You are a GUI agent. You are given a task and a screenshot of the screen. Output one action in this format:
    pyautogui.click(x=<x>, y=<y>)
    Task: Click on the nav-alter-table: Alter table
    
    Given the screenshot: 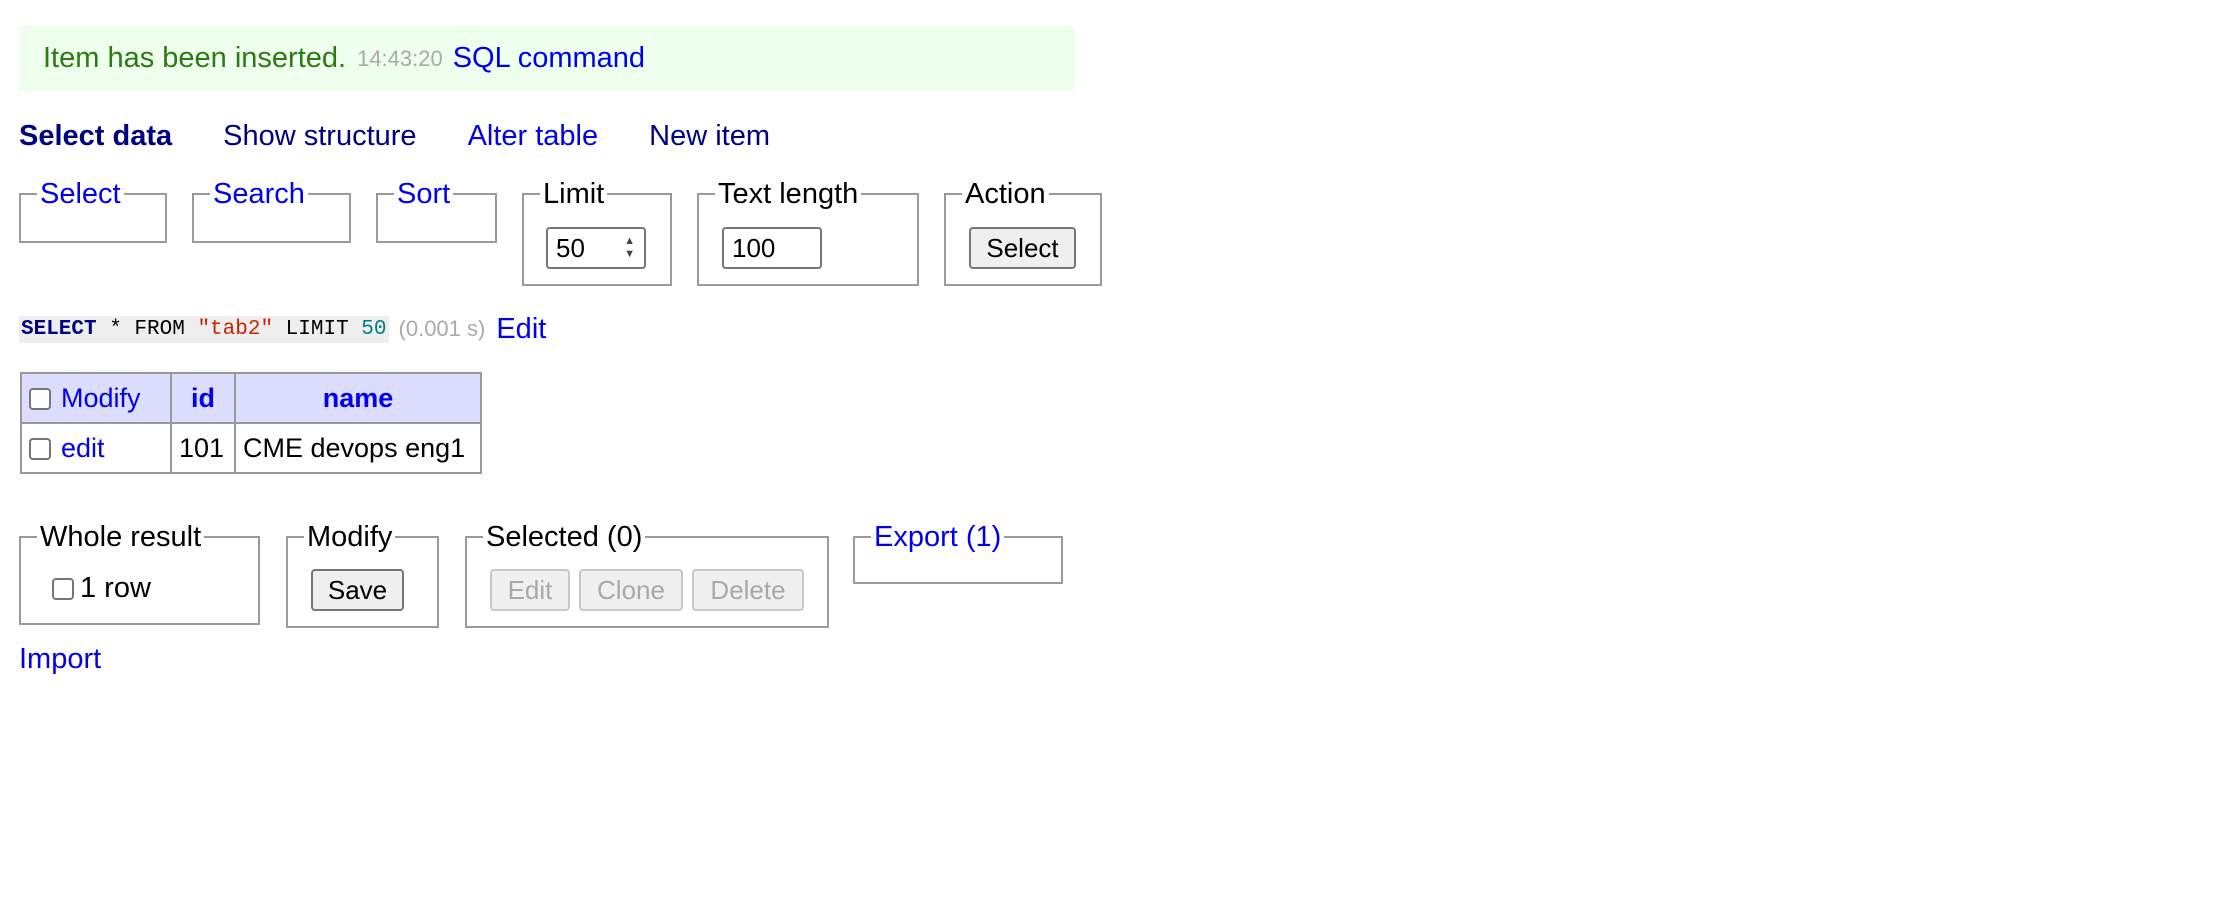 What is the action you would take?
    pyautogui.click(x=533, y=136)
    